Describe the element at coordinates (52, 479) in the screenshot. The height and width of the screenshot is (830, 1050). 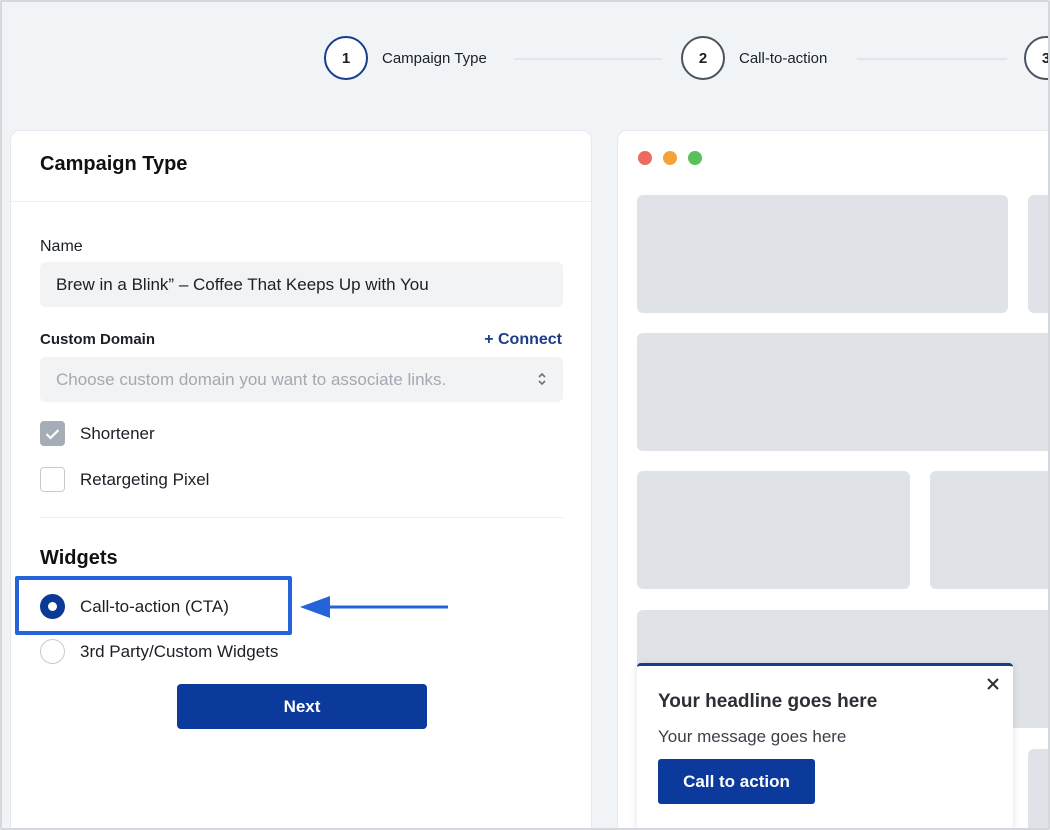
I see `retargeting-checkbox` at that location.